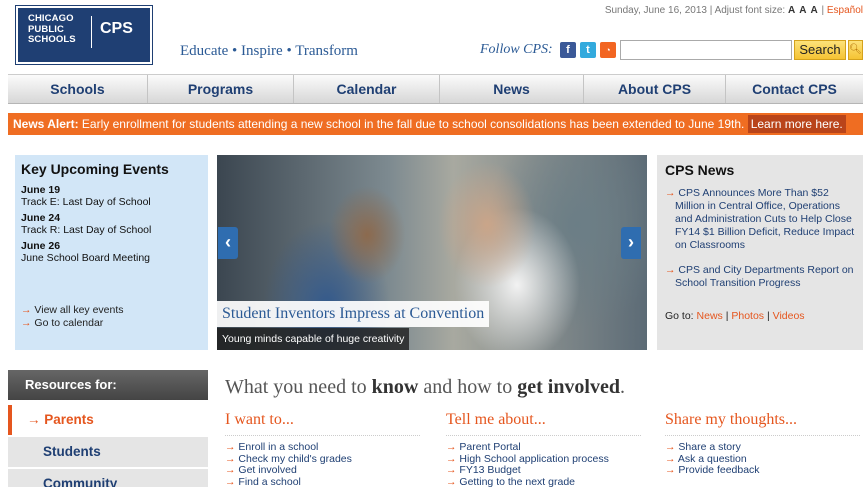 The image size is (863, 487). Describe the element at coordinates (79, 310) in the screenshot. I see `view-all-events-label: View all key events` at that location.